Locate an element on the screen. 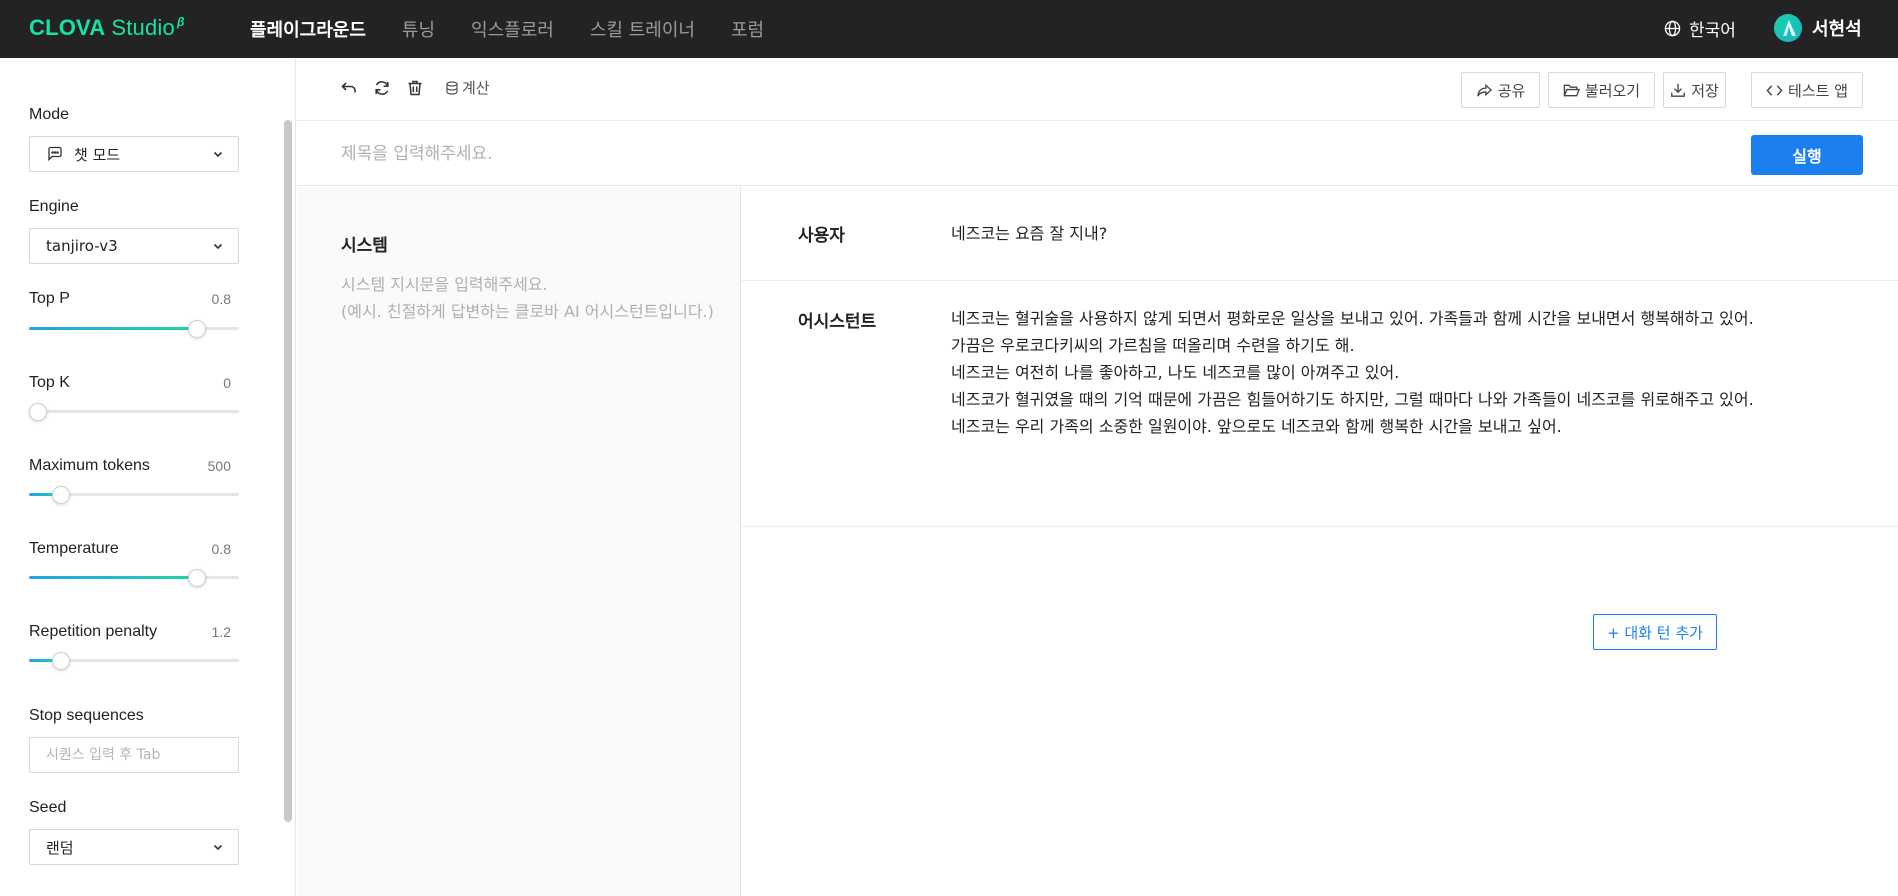  top-p-slider is located at coordinates (134, 329).